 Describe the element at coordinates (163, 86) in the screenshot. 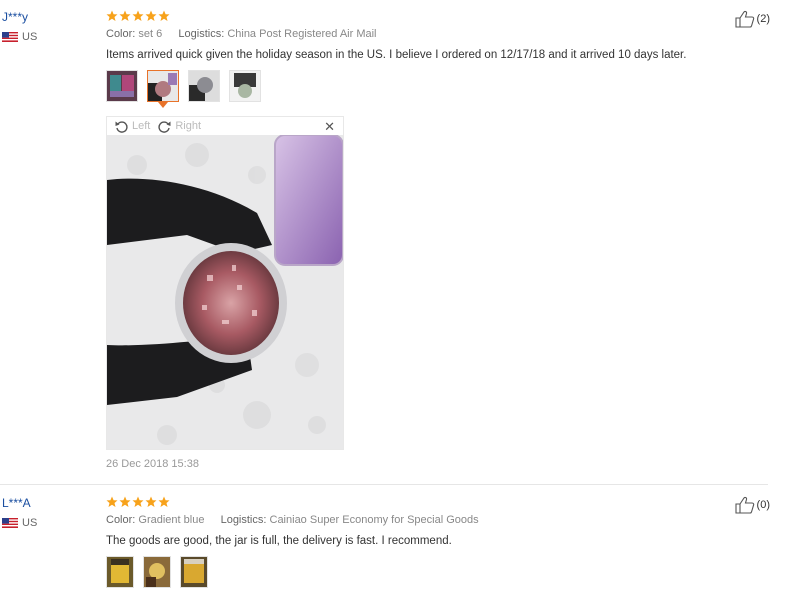

I see `photo-thumbnail-active` at that location.